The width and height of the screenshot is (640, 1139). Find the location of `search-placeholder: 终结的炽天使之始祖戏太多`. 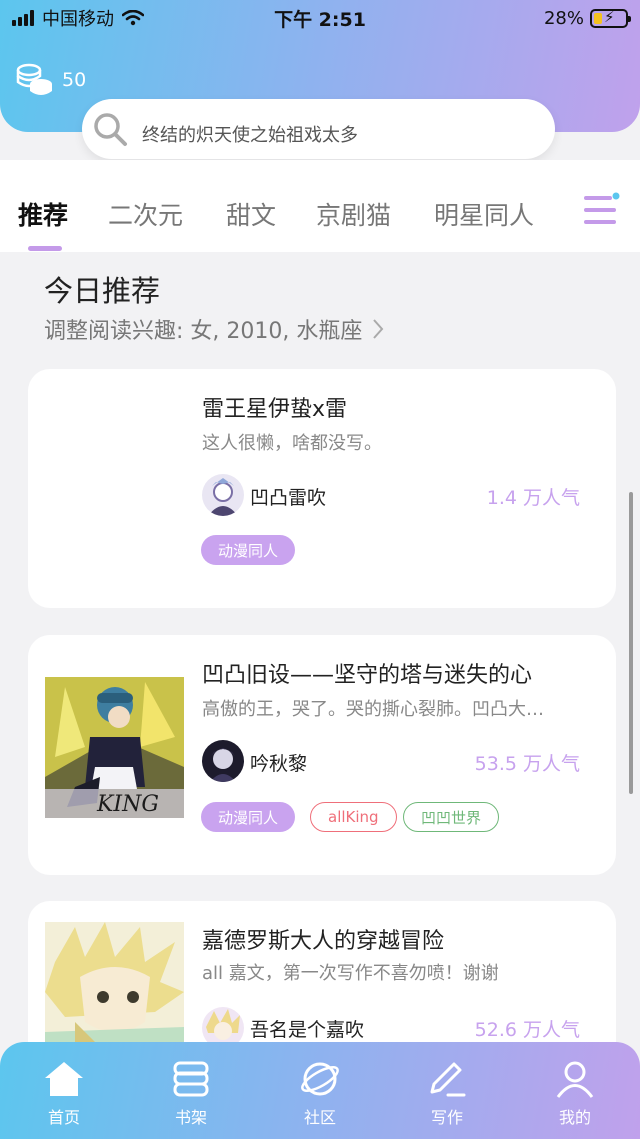

search-placeholder: 终结的炽天使之始祖戏太多 is located at coordinates (250, 135).